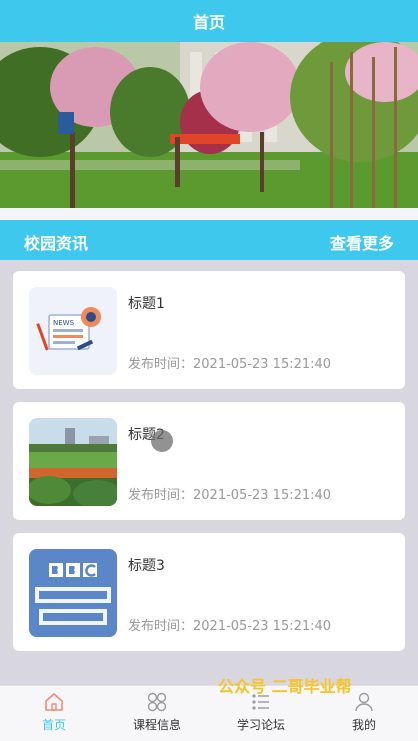 This screenshot has height=741, width=418. What do you see at coordinates (363, 725) in the screenshot?
I see `tab-mine-label: 我的` at bounding box center [363, 725].